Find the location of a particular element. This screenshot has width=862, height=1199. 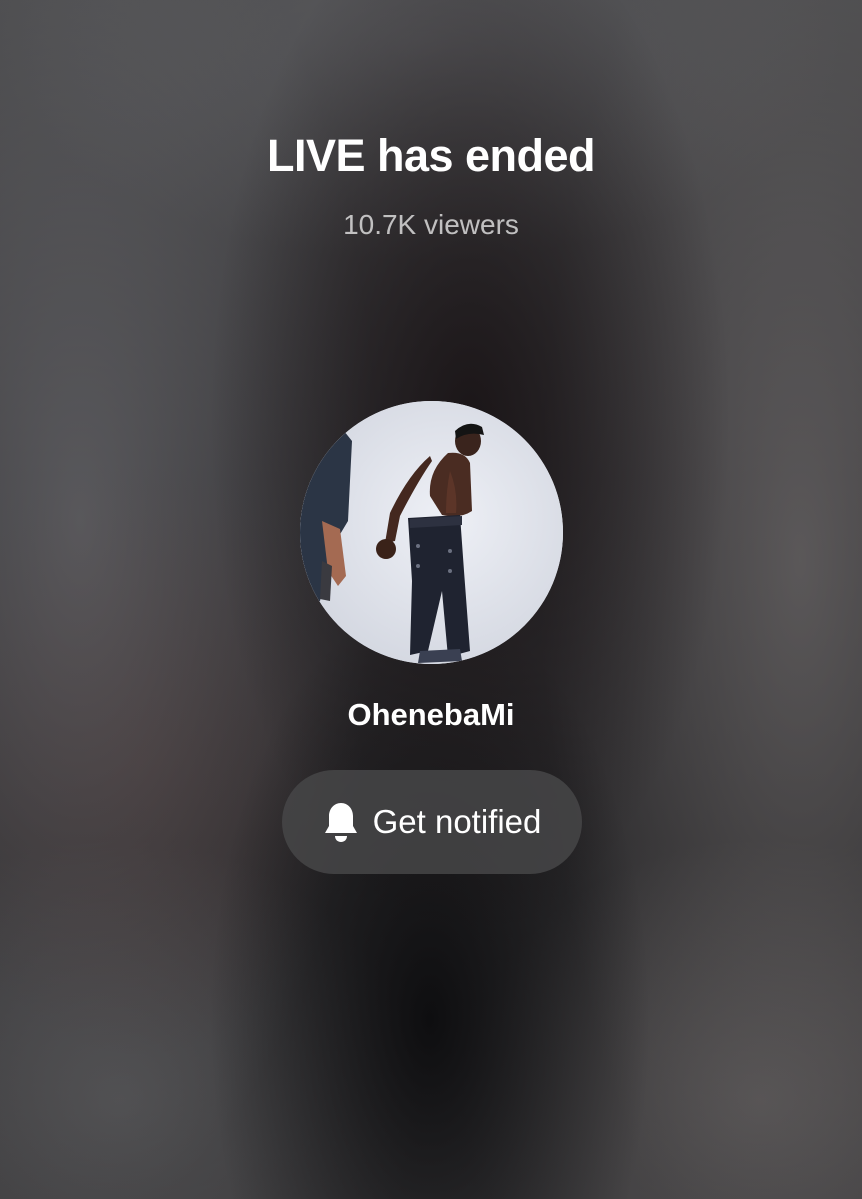

avatar-photo is located at coordinates (431, 532).